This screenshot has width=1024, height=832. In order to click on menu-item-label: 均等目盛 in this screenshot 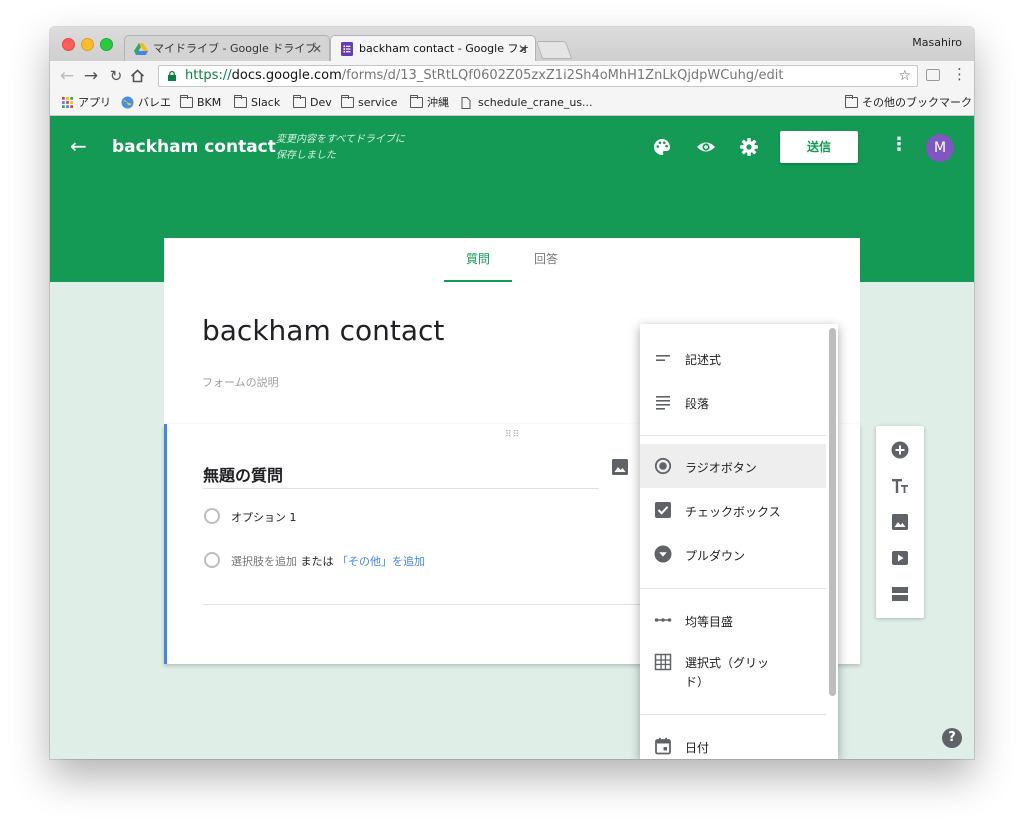, I will do `click(709, 622)`.